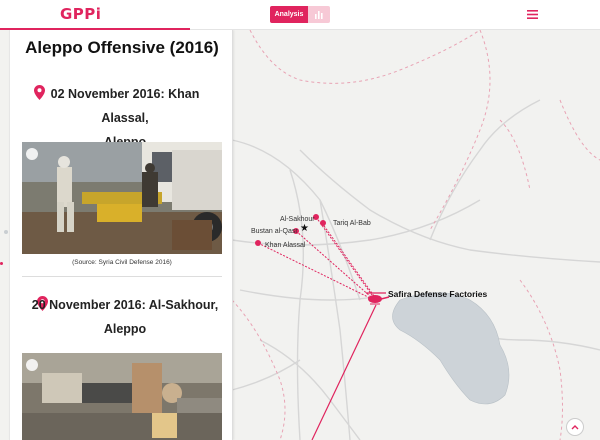 This screenshot has width=600, height=440. I want to click on entry-heading-2: 20 November 2016: Al-Sakhour, Aleppo, so click(125, 317).